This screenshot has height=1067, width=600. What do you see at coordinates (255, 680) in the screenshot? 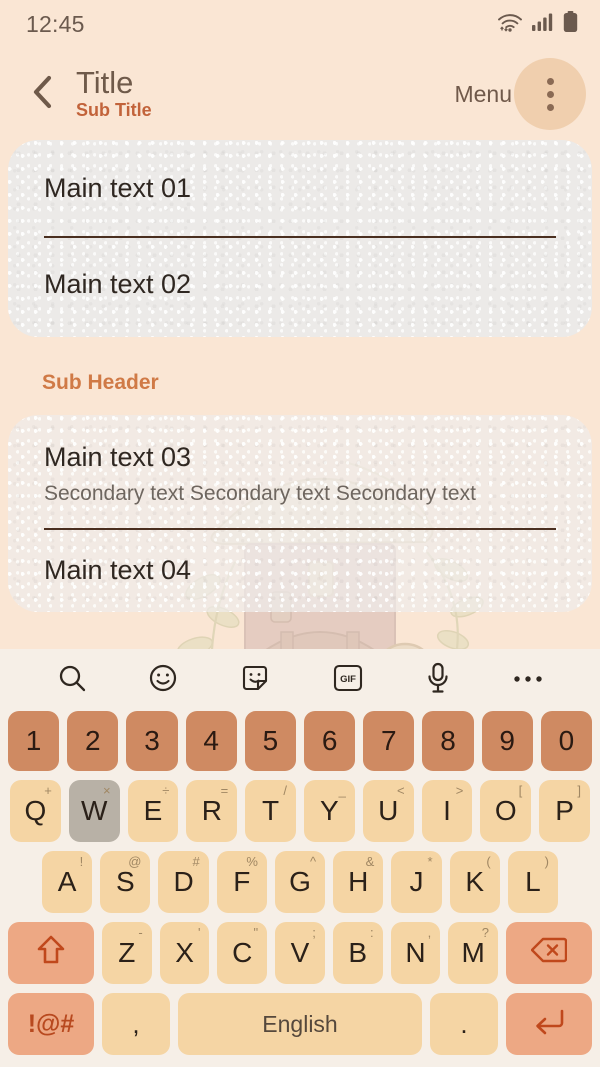
I see `keyboard-sticker-button` at bounding box center [255, 680].